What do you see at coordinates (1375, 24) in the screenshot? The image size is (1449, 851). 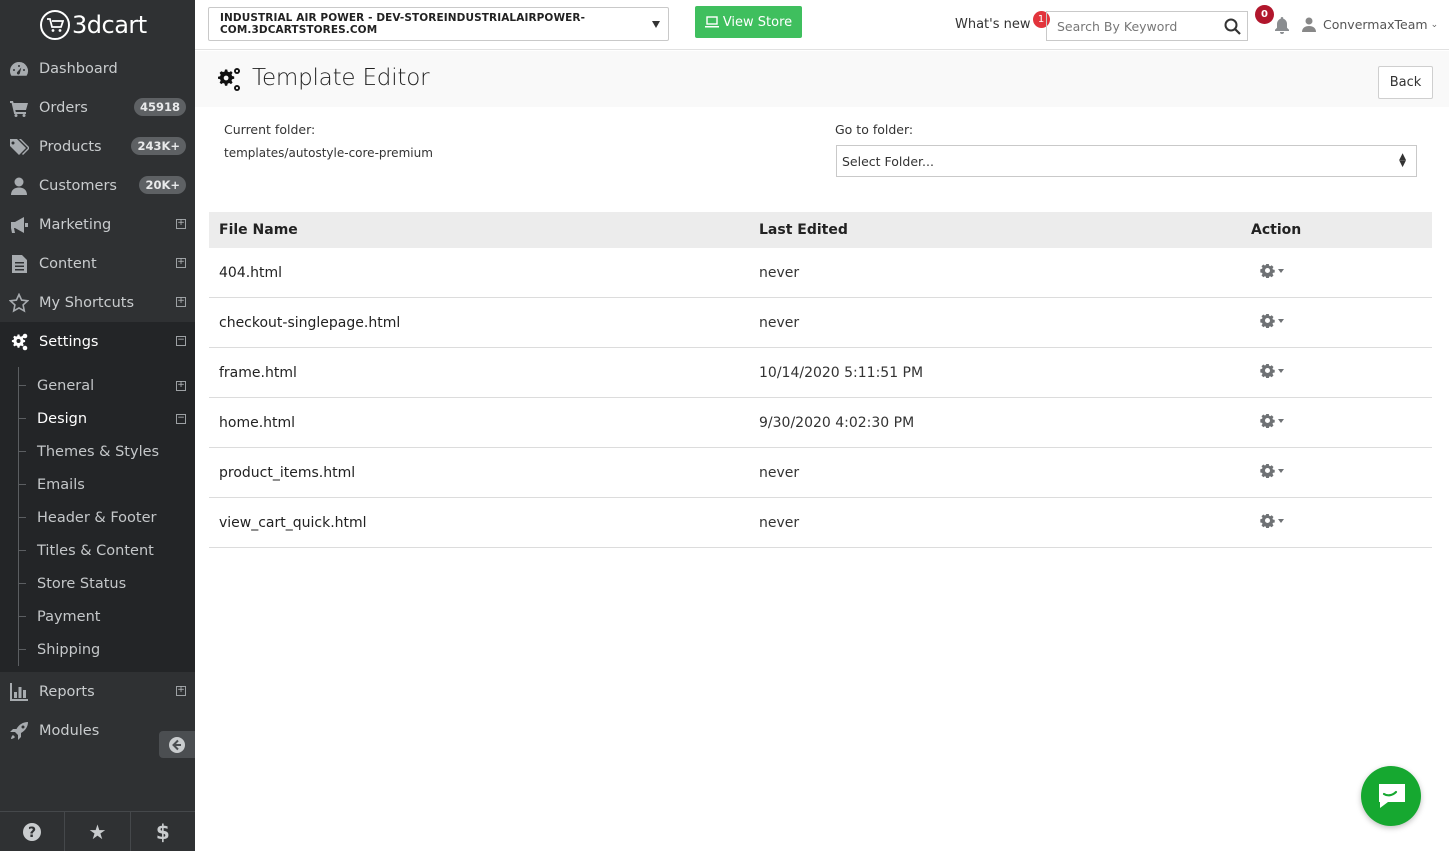 I see `user-name: ConvermaxTeam` at bounding box center [1375, 24].